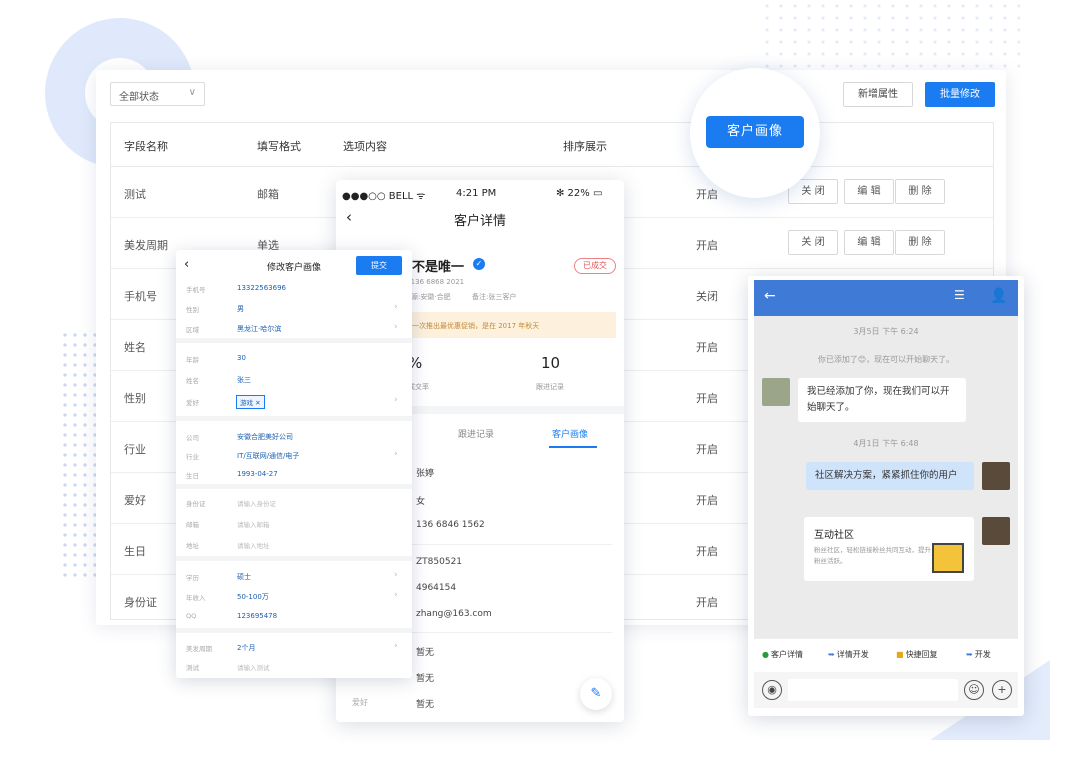 The height and width of the screenshot is (758, 1080). Describe the element at coordinates (886, 443) in the screenshot. I see `timestamp: 4月1日 下午 6:48` at that location.